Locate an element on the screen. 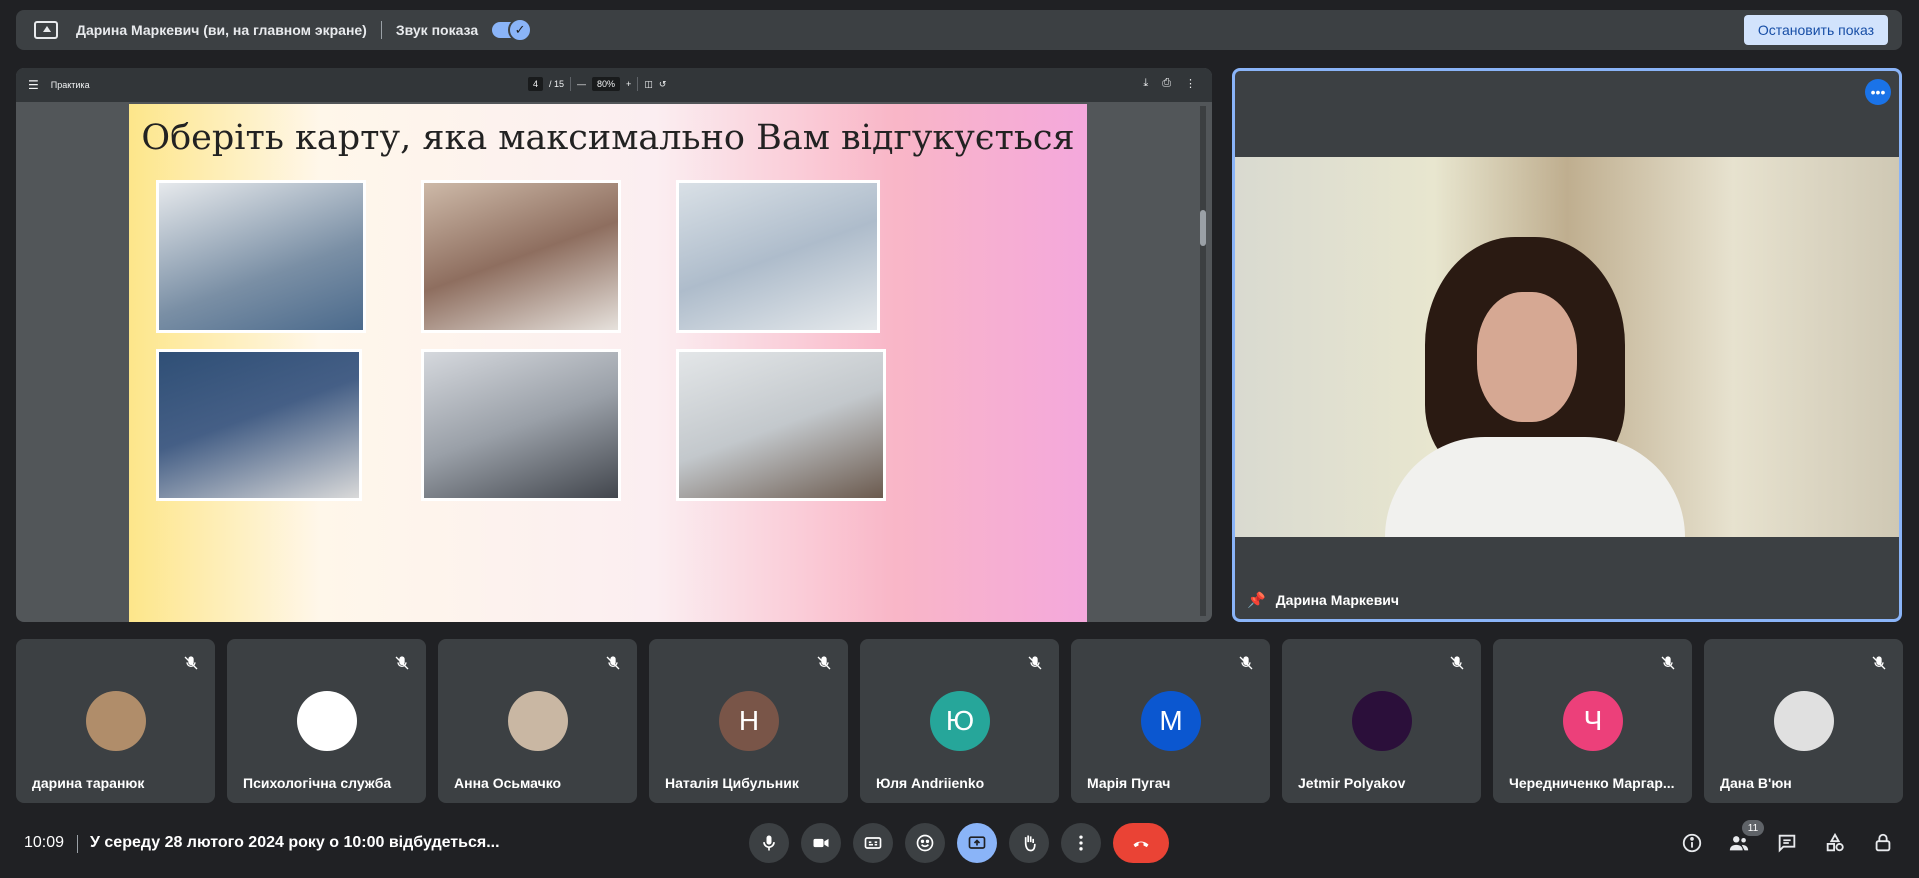 This screenshot has width=1919, height=878. pdf-toolbar: ☰ Практика 4 / 15 — 80% + ◫ ↺ ⤓ ⎙ ⋮ is located at coordinates (614, 85).